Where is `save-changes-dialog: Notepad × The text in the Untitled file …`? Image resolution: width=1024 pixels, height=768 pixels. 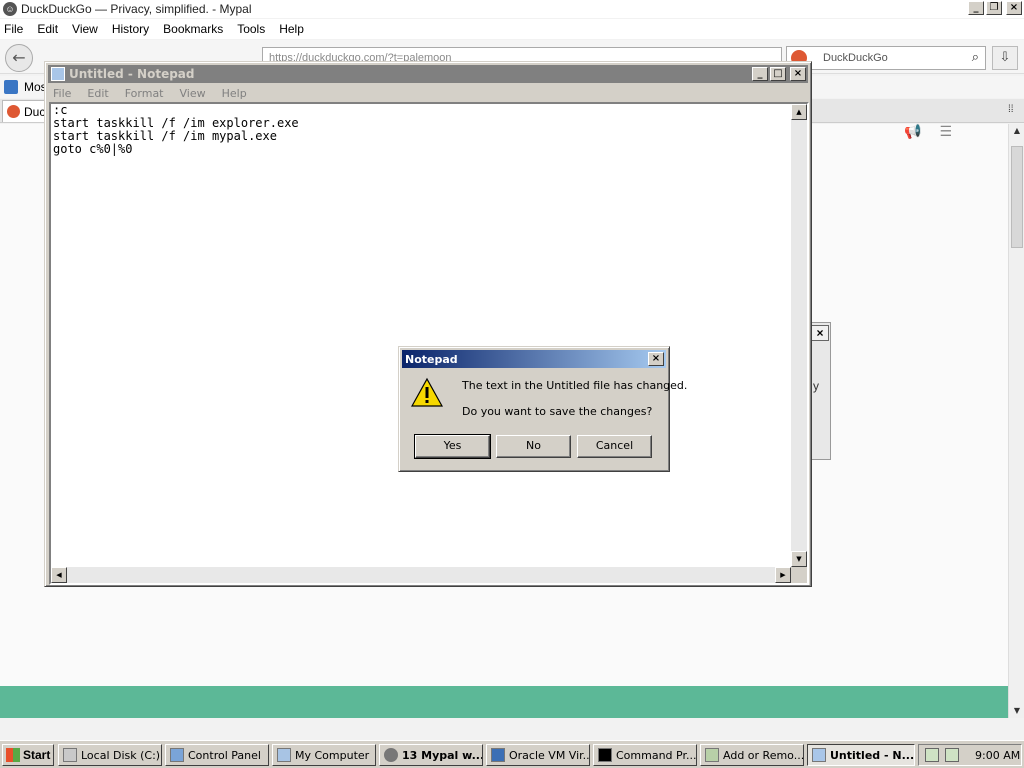
save-changes-dialog: Notepad × The text in the Untitled file … is located at coordinates (542, 409).